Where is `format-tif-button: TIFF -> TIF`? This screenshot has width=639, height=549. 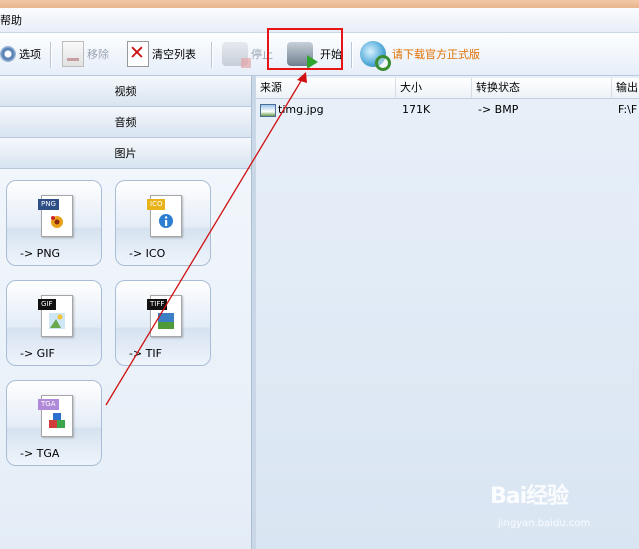
format-tif-button: TIFF -> TIF is located at coordinates (163, 323).